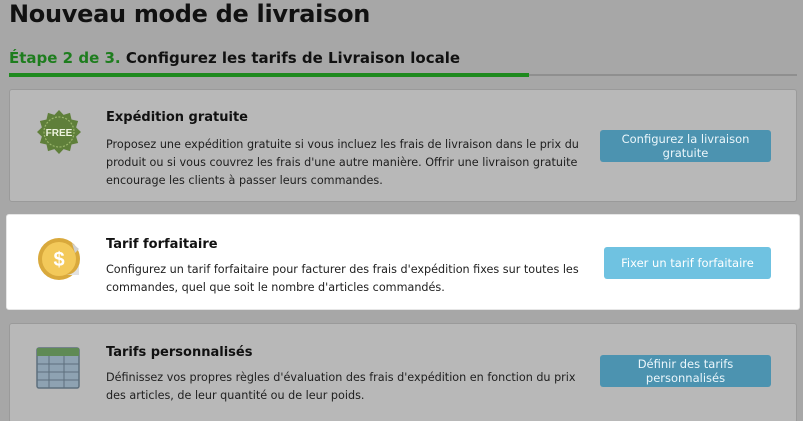 Image resolution: width=803 pixels, height=421 pixels. Describe the element at coordinates (190, 14) in the screenshot. I see `page-title: Nouveau mode de livraison` at that location.